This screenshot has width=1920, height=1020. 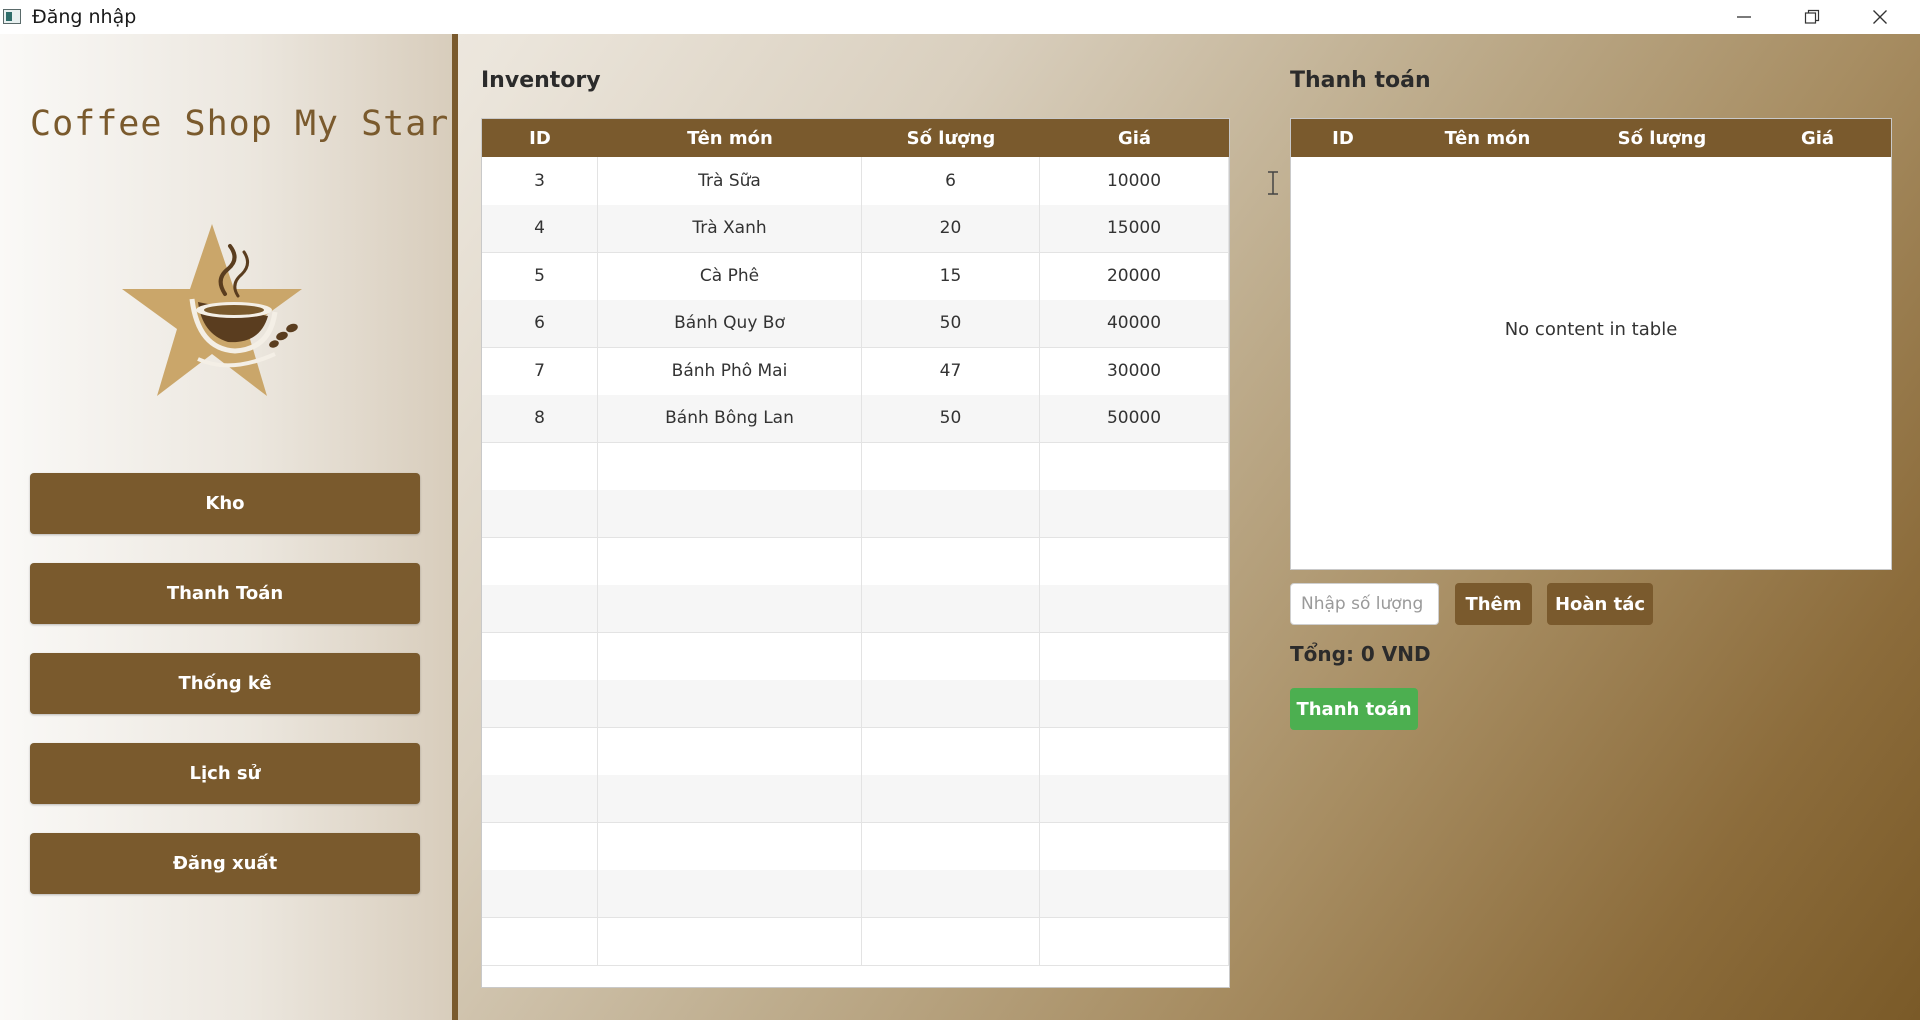 What do you see at coordinates (540, 228) in the screenshot?
I see `cell-id: 4` at bounding box center [540, 228].